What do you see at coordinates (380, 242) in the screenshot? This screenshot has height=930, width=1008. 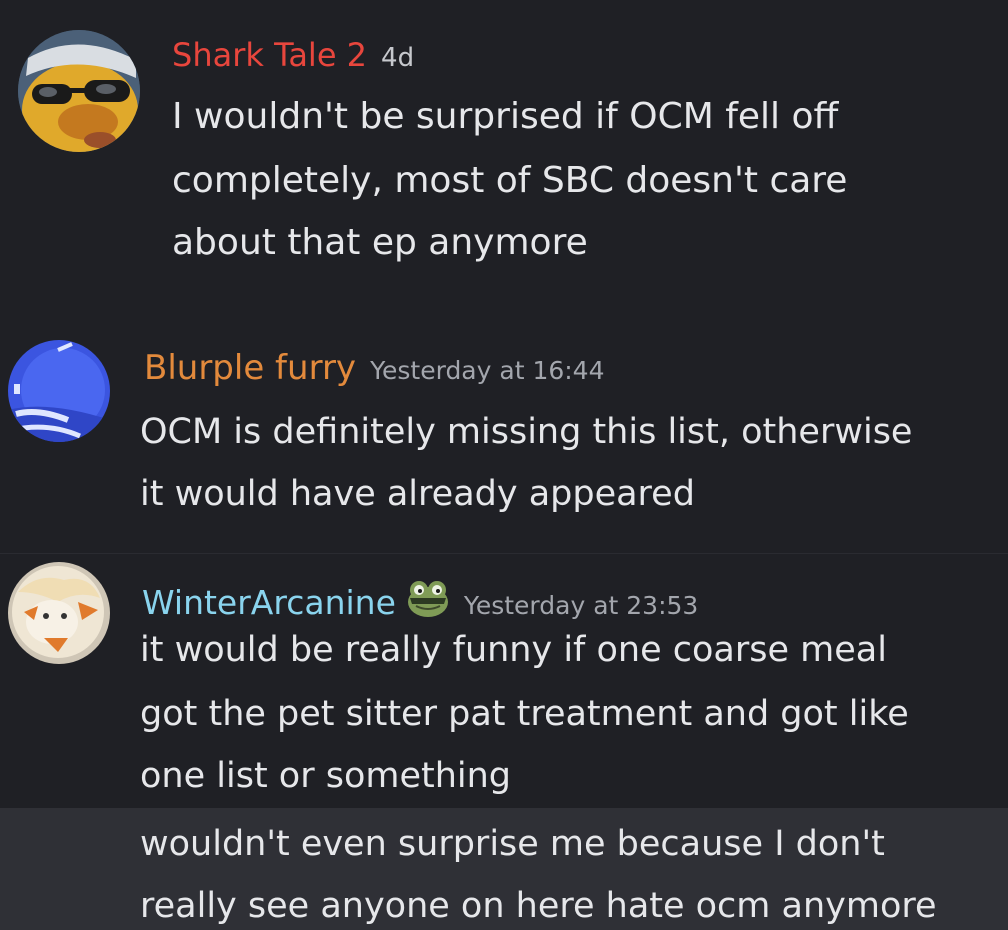 I see `message-text-line: about that ep anymore` at bounding box center [380, 242].